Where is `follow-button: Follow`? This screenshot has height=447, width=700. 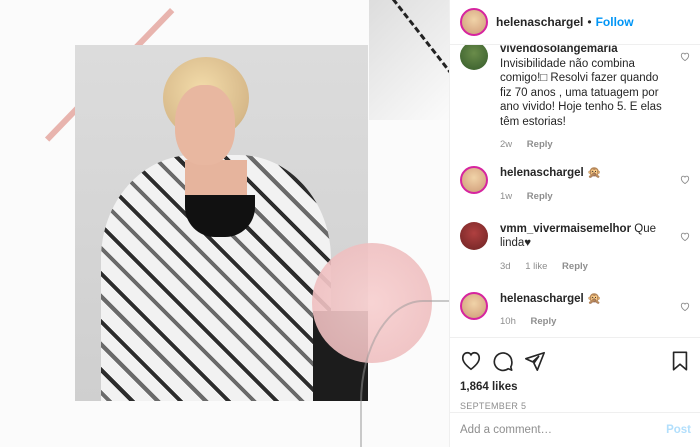
follow-button: Follow is located at coordinates (615, 22).